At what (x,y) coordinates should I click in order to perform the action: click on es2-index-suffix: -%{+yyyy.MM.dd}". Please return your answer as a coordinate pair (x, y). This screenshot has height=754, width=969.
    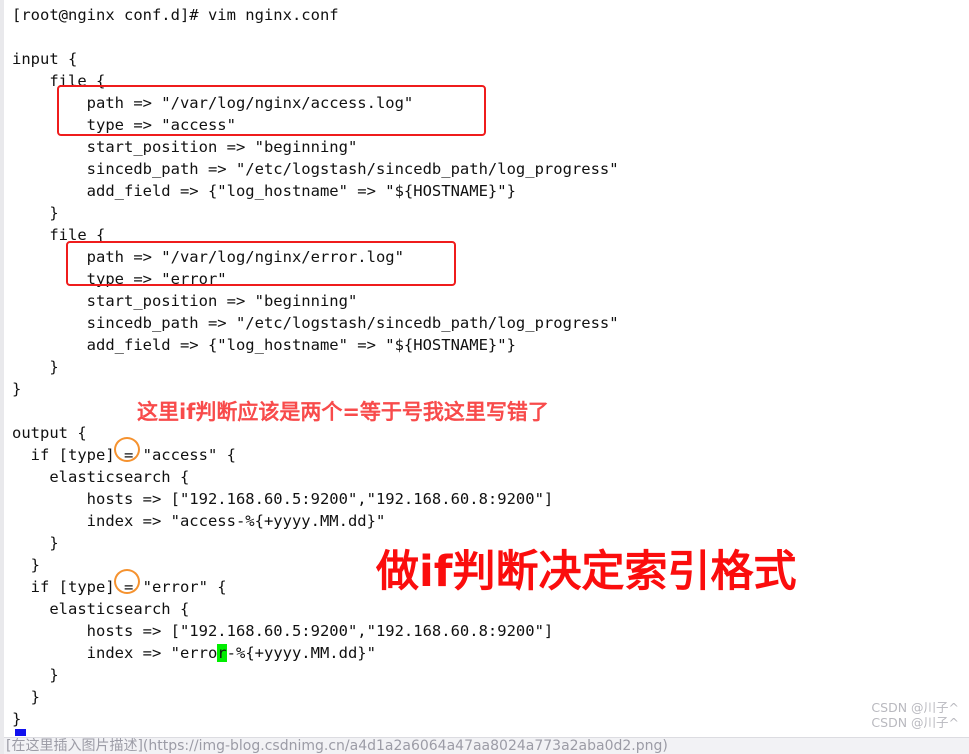
    Looking at the image, I should click on (301, 653).